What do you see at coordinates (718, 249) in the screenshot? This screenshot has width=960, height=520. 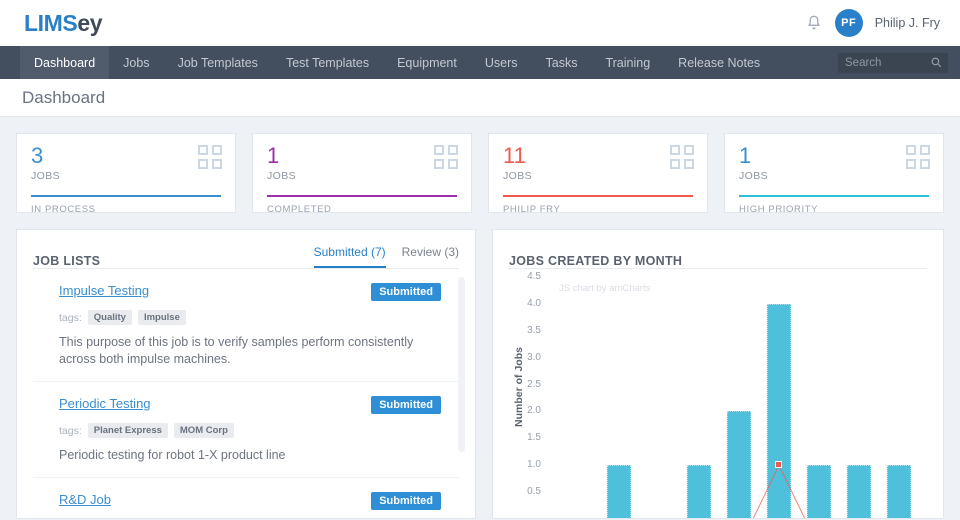 I see `chart-header: JOBS CREATED BY MONTH` at bounding box center [718, 249].